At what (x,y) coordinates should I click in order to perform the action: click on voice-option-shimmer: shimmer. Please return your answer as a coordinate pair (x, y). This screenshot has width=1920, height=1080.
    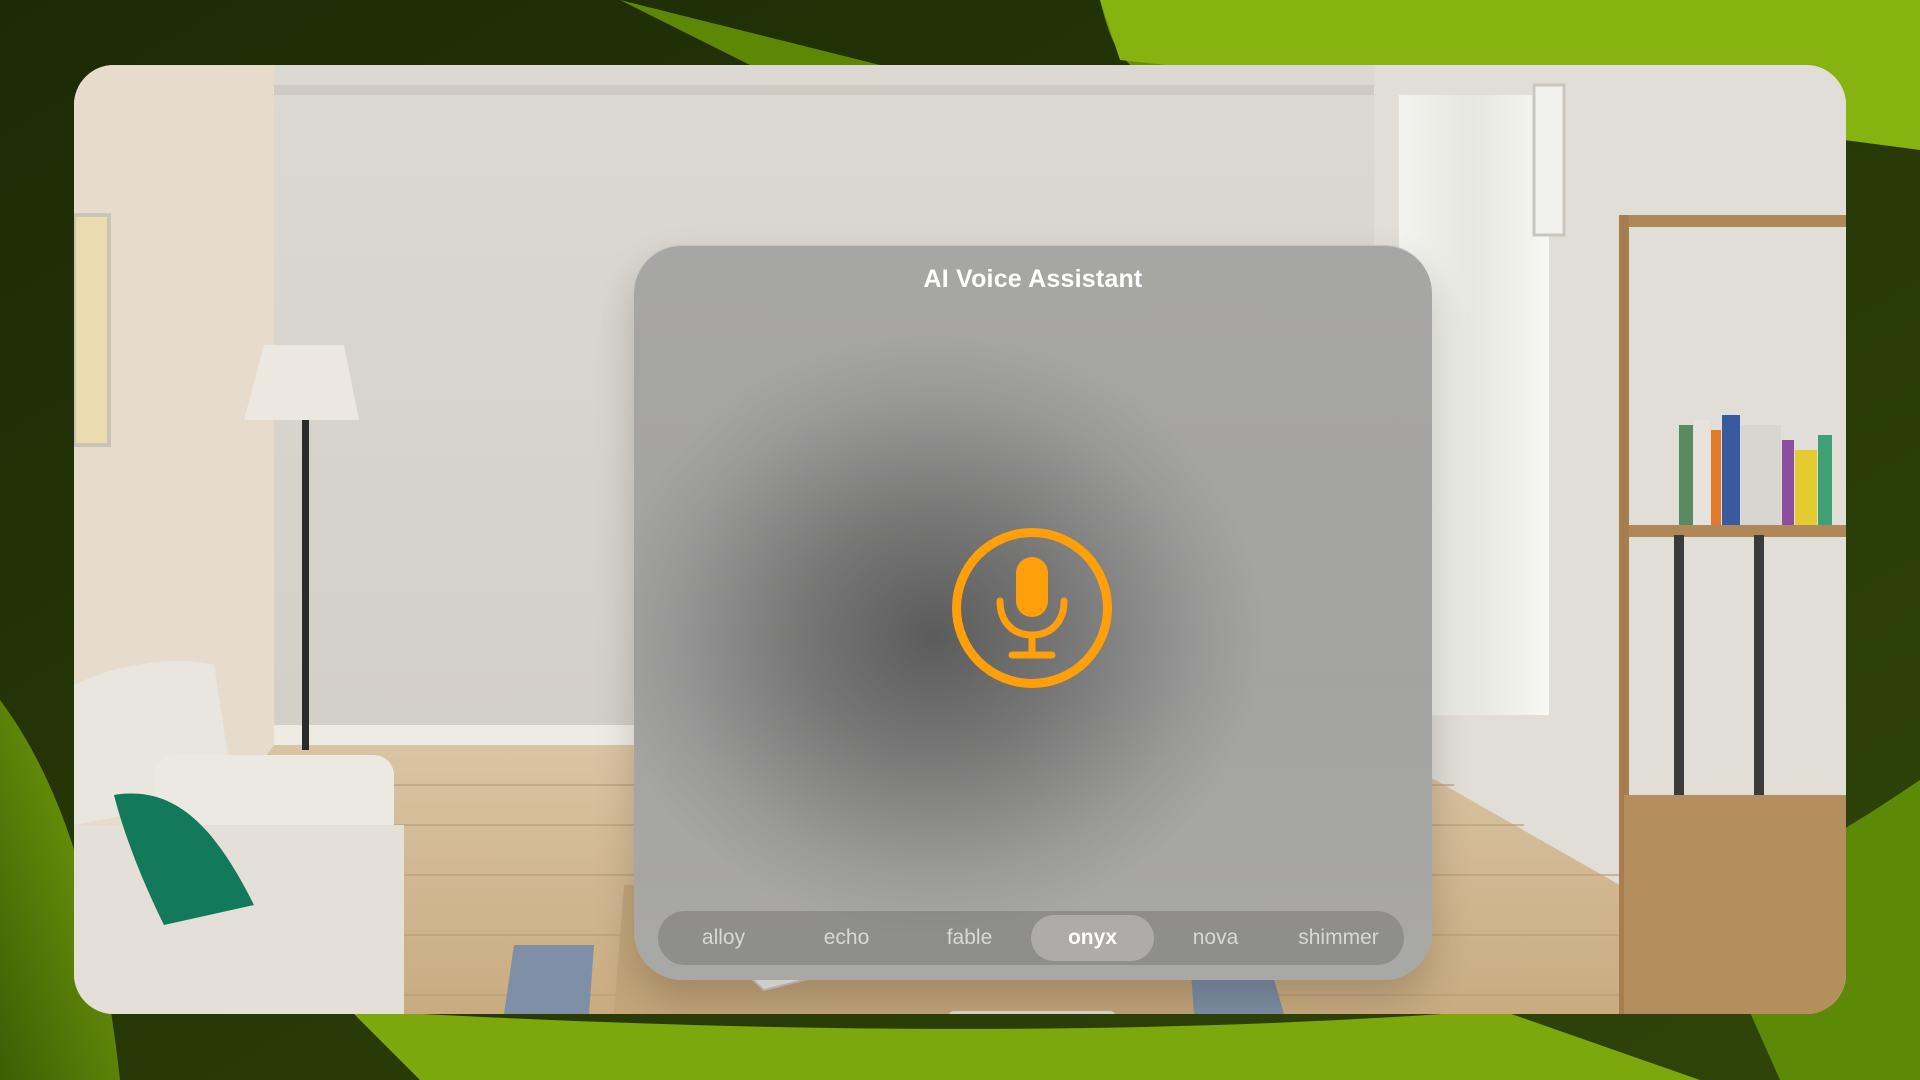
    Looking at the image, I should click on (1338, 938).